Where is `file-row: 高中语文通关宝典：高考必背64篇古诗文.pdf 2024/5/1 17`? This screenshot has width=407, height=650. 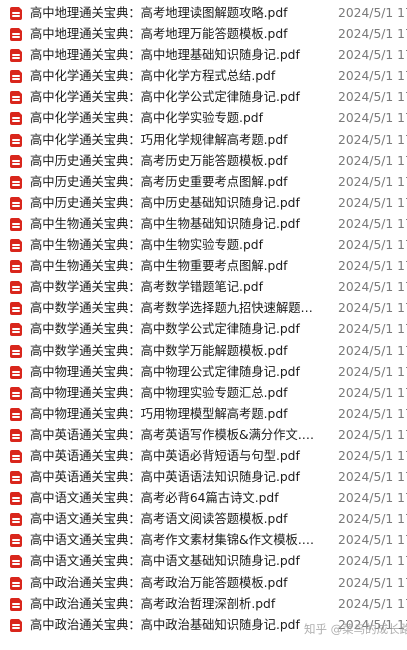 file-row: 高中语文通关宝典：高考必背64篇古诗文.pdf 2024/5/1 17 is located at coordinates (203, 498).